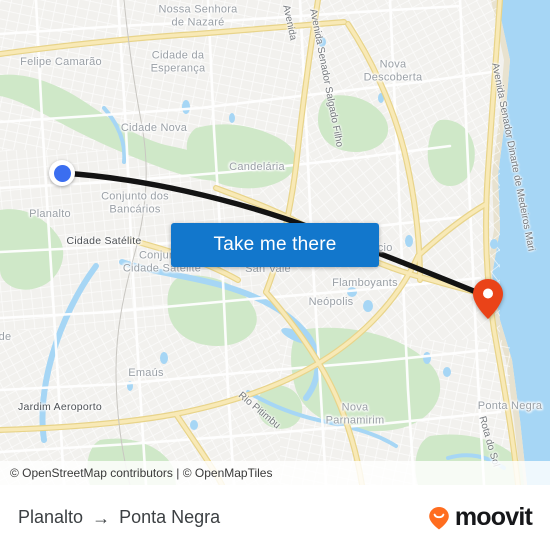 This screenshot has height=550, width=550. I want to click on moovit-logo: moovit, so click(479, 517).